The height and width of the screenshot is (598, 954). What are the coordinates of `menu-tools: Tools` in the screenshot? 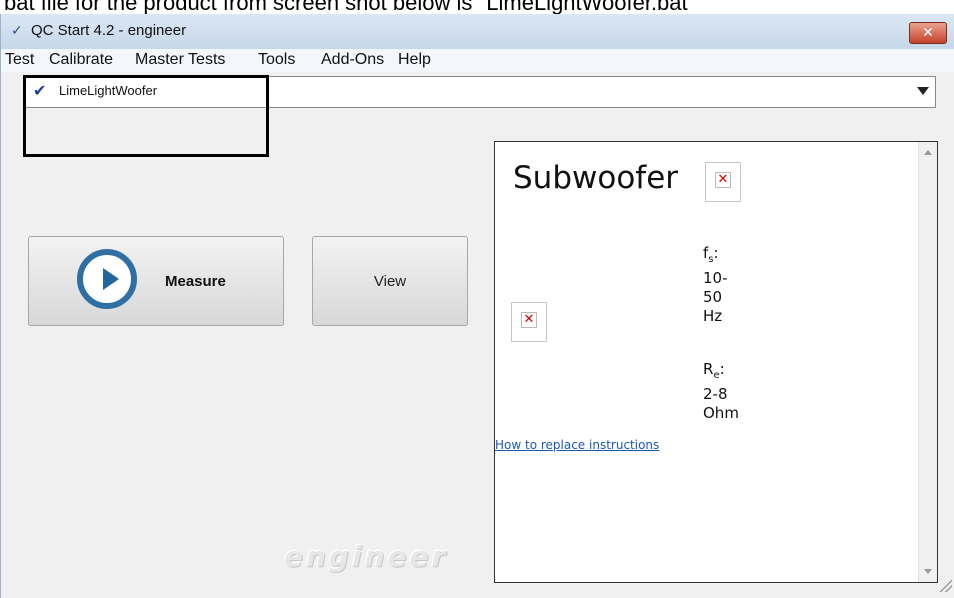 It's located at (276, 60).